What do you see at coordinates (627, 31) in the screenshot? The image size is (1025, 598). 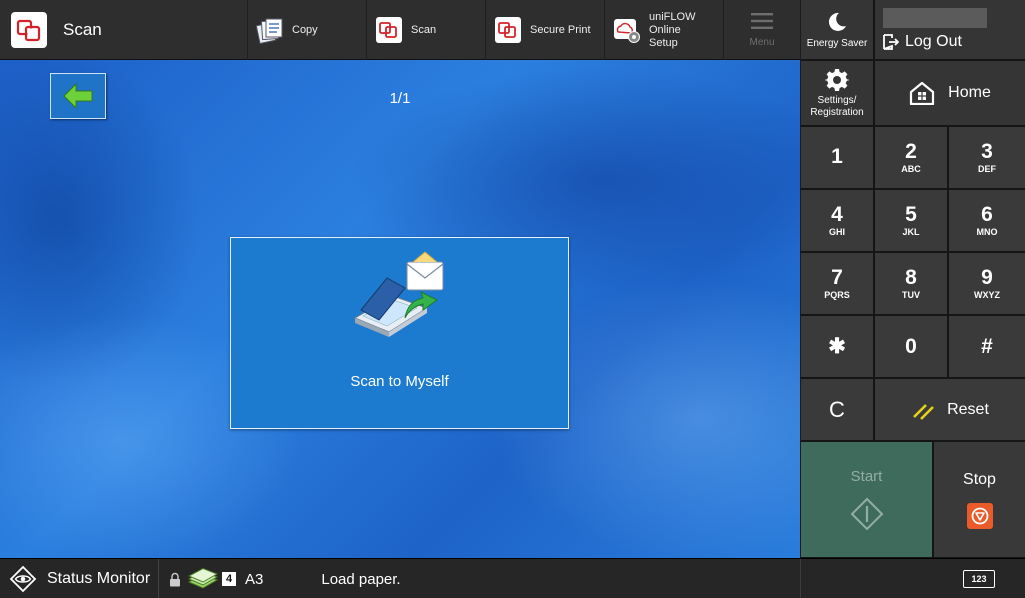 I see `uniflow-setup-icon` at bounding box center [627, 31].